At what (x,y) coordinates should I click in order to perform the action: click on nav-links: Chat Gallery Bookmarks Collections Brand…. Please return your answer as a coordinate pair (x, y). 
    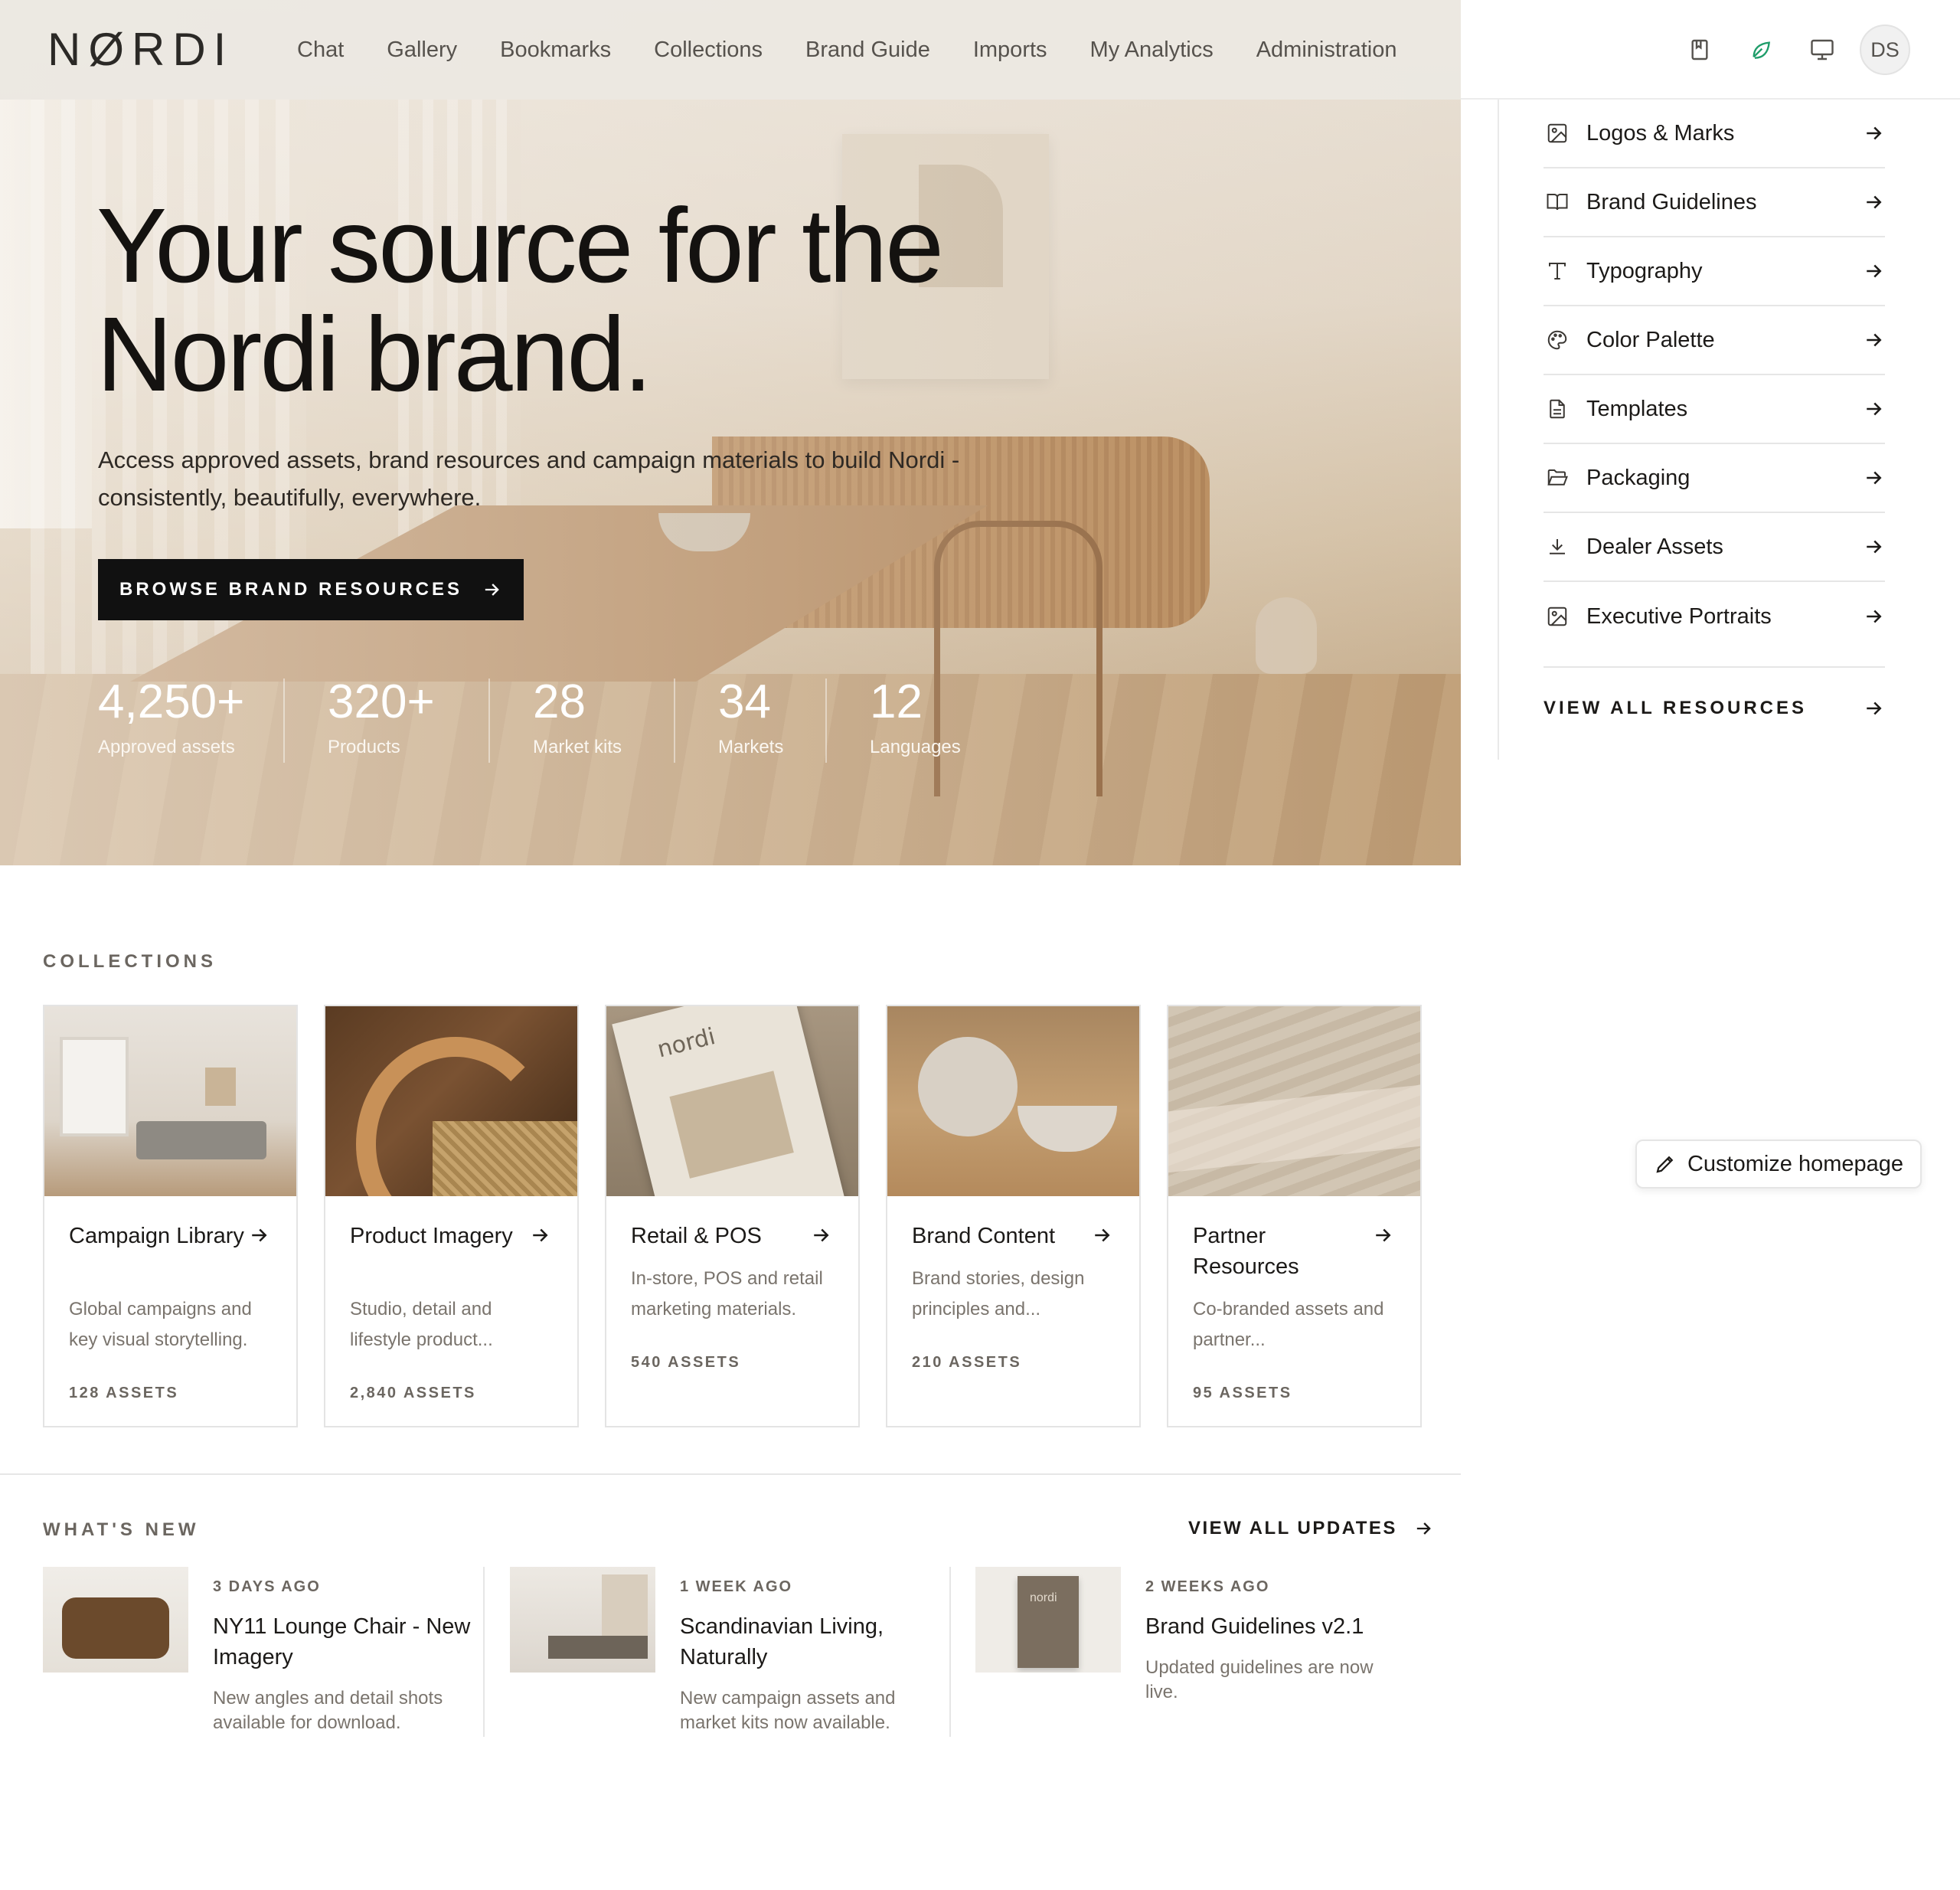
    Looking at the image, I should click on (868, 50).